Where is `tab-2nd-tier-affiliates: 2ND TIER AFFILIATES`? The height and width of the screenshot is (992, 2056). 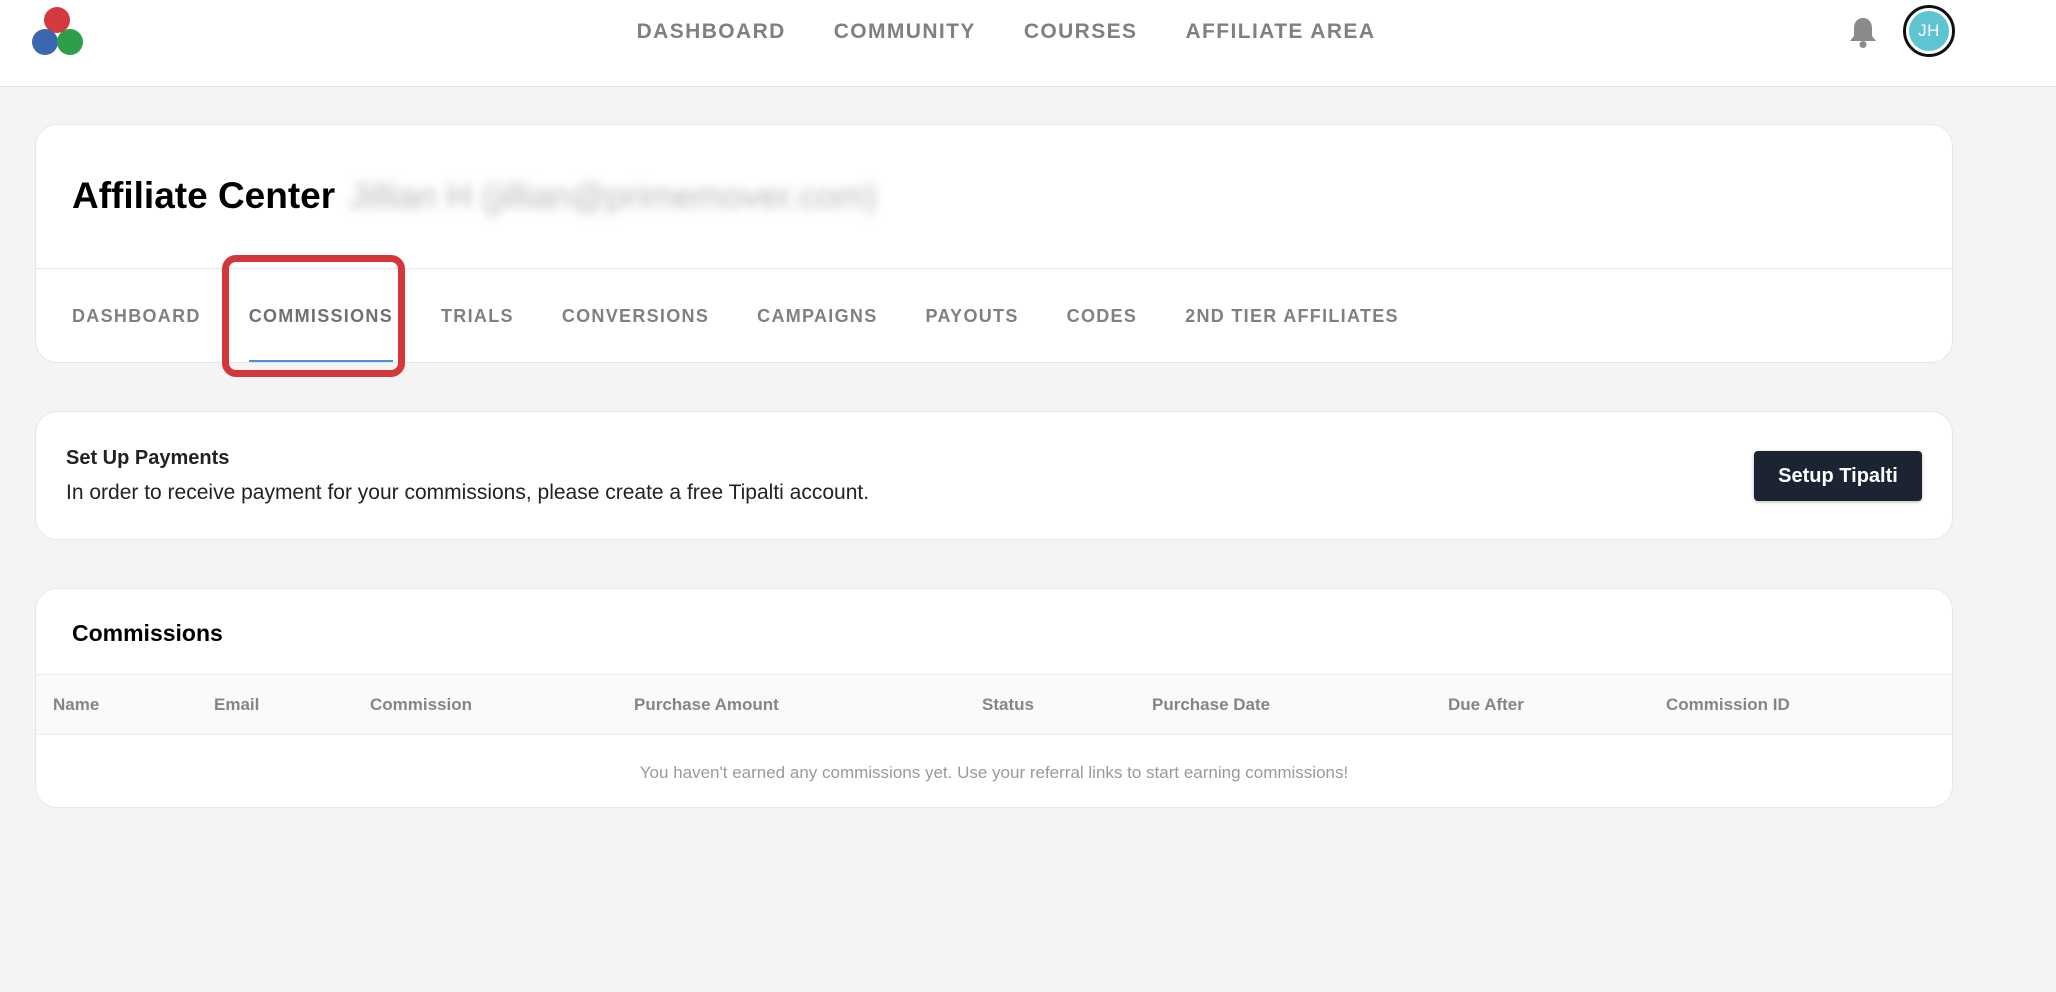
tab-2nd-tier-affiliates: 2ND TIER AFFILIATES is located at coordinates (1292, 315).